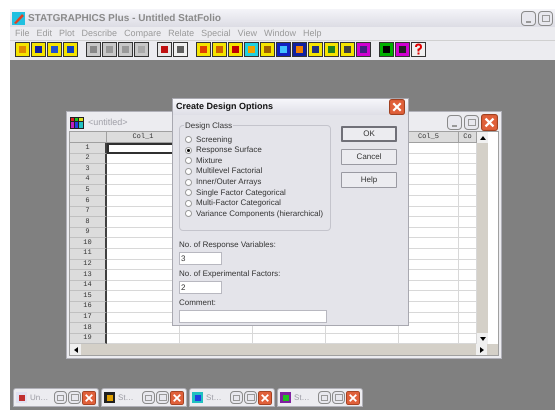 Image resolution: width=555 pixels, height=410 pixels. I want to click on radio-option: Inner/Outer Arrays, so click(223, 182).